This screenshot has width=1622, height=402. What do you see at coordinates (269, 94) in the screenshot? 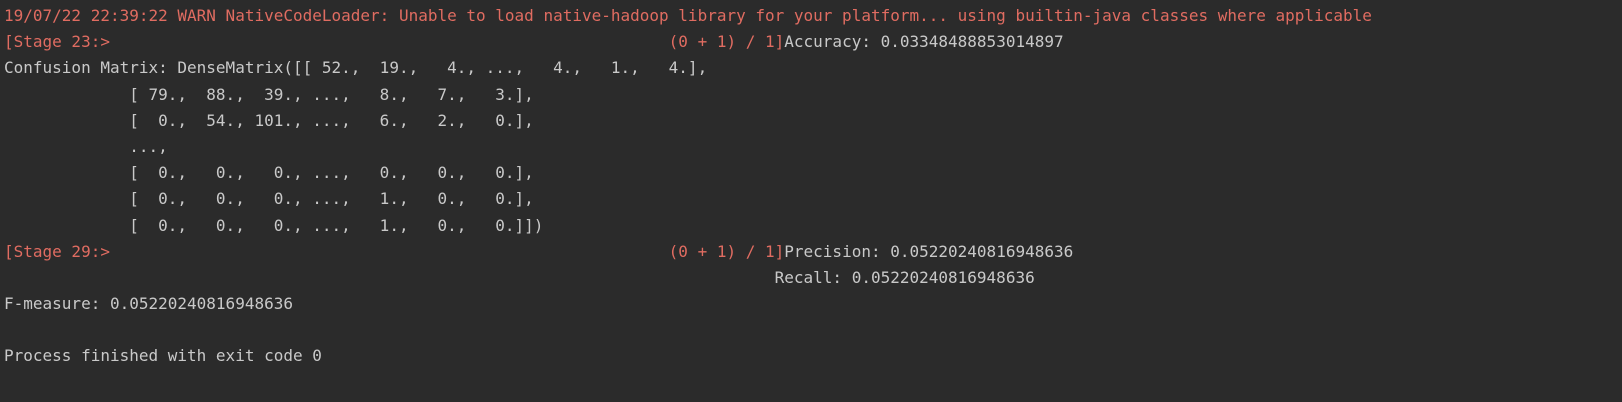
I see `matrix-row-text: [ 79., 88., 39., ..., 8., 7., 3.],` at bounding box center [269, 94].